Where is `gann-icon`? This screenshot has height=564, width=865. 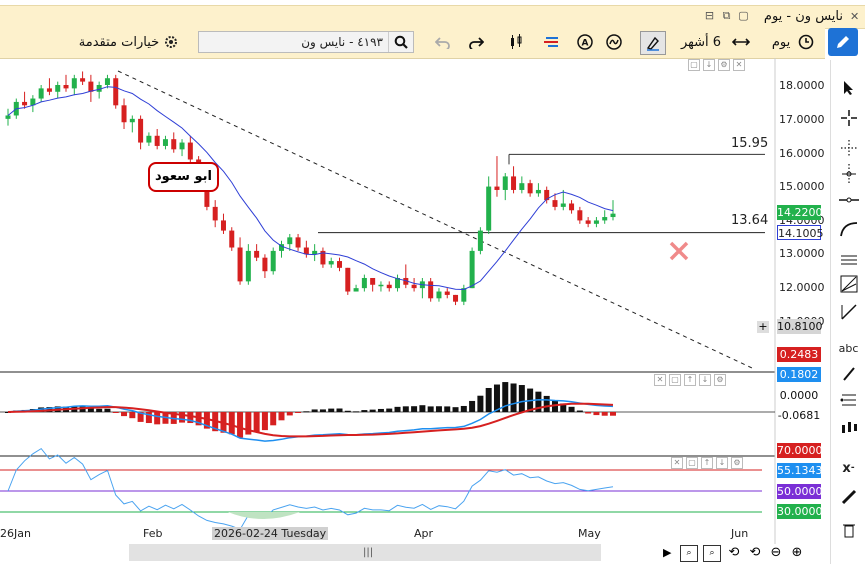 gann-icon is located at coordinates (848, 428).